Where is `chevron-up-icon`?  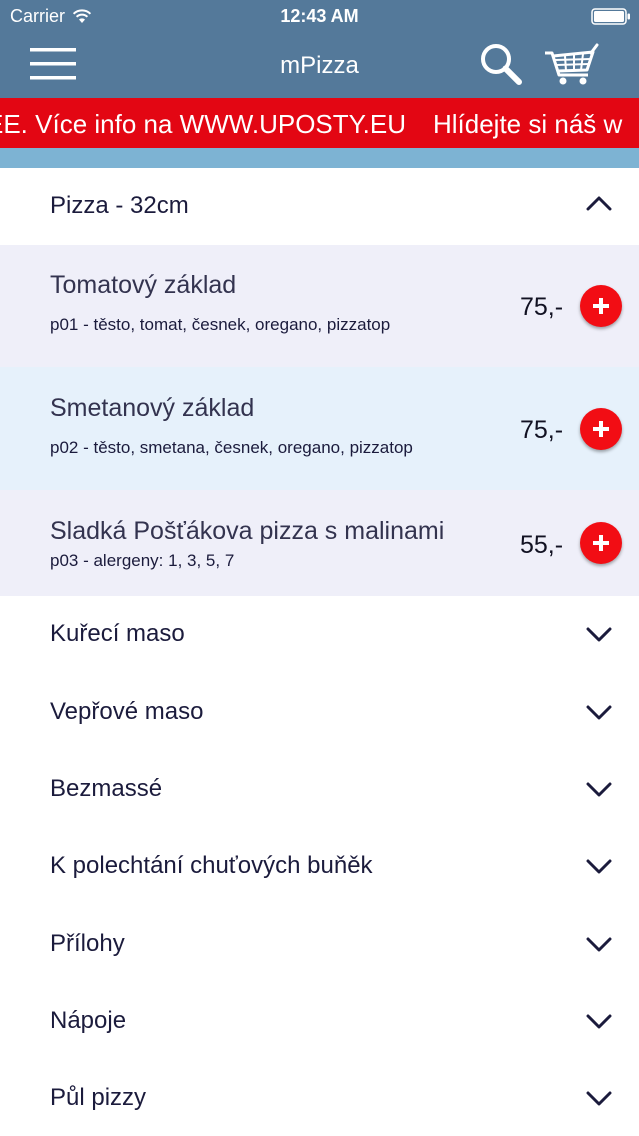
chevron-up-icon is located at coordinates (599, 203).